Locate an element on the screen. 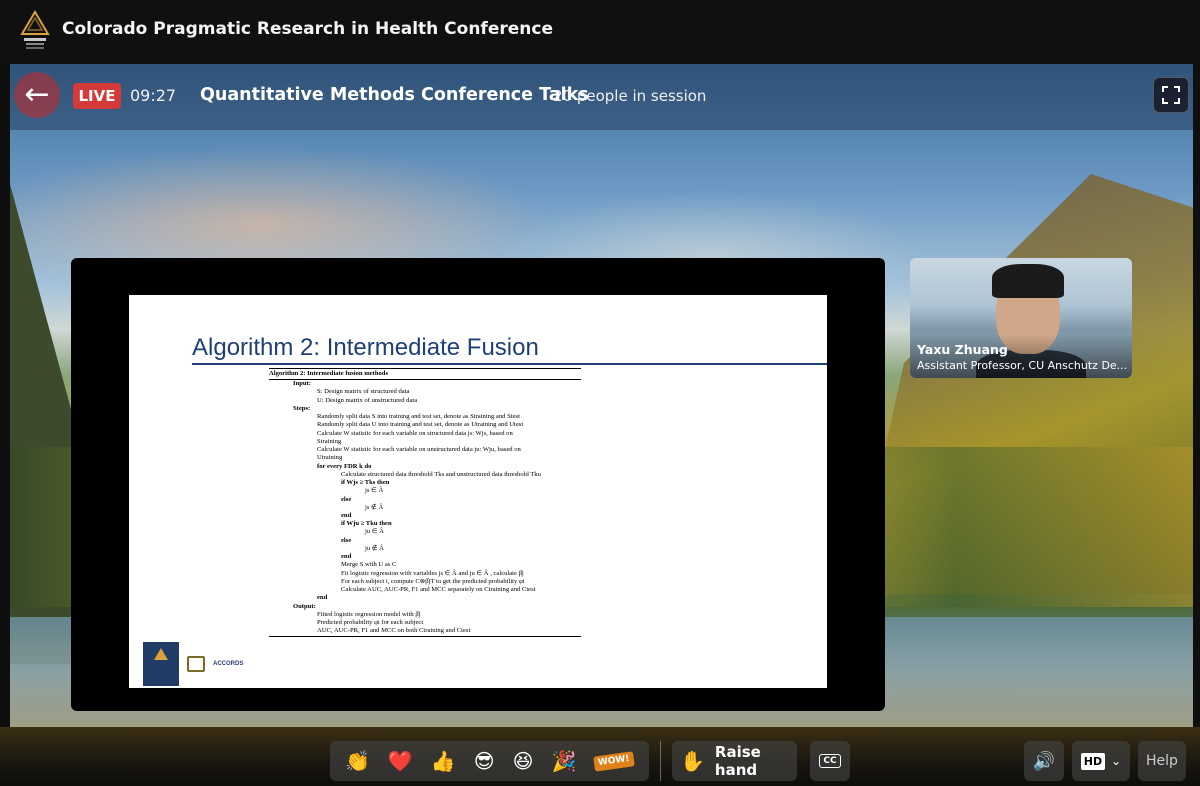 The image size is (1200, 786). algorithm-line: for every FDR k do is located at coordinates (344, 466).